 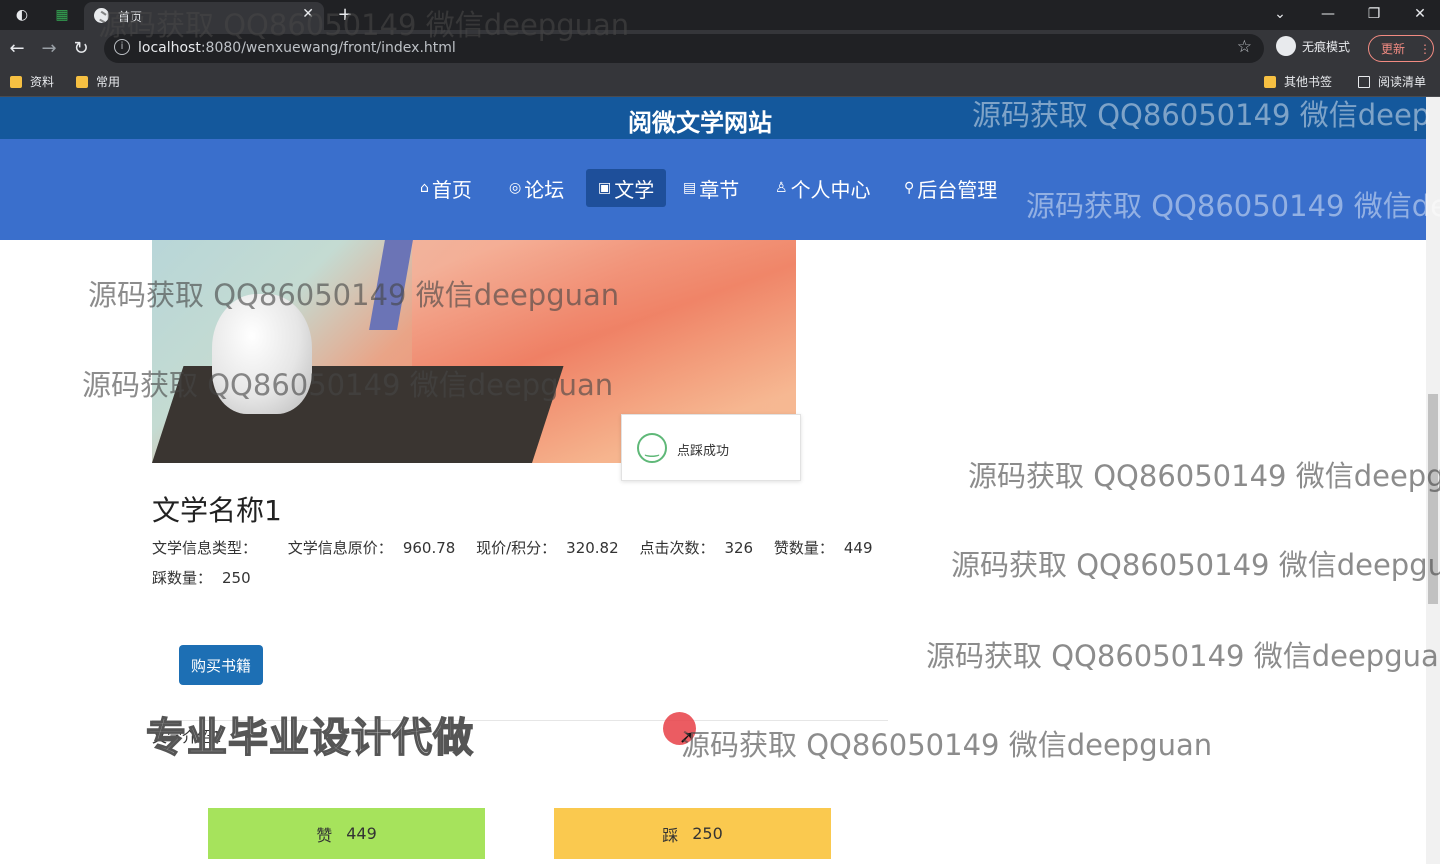 What do you see at coordinates (1392, 81) in the screenshot?
I see `reading-list: 阅读清单` at bounding box center [1392, 81].